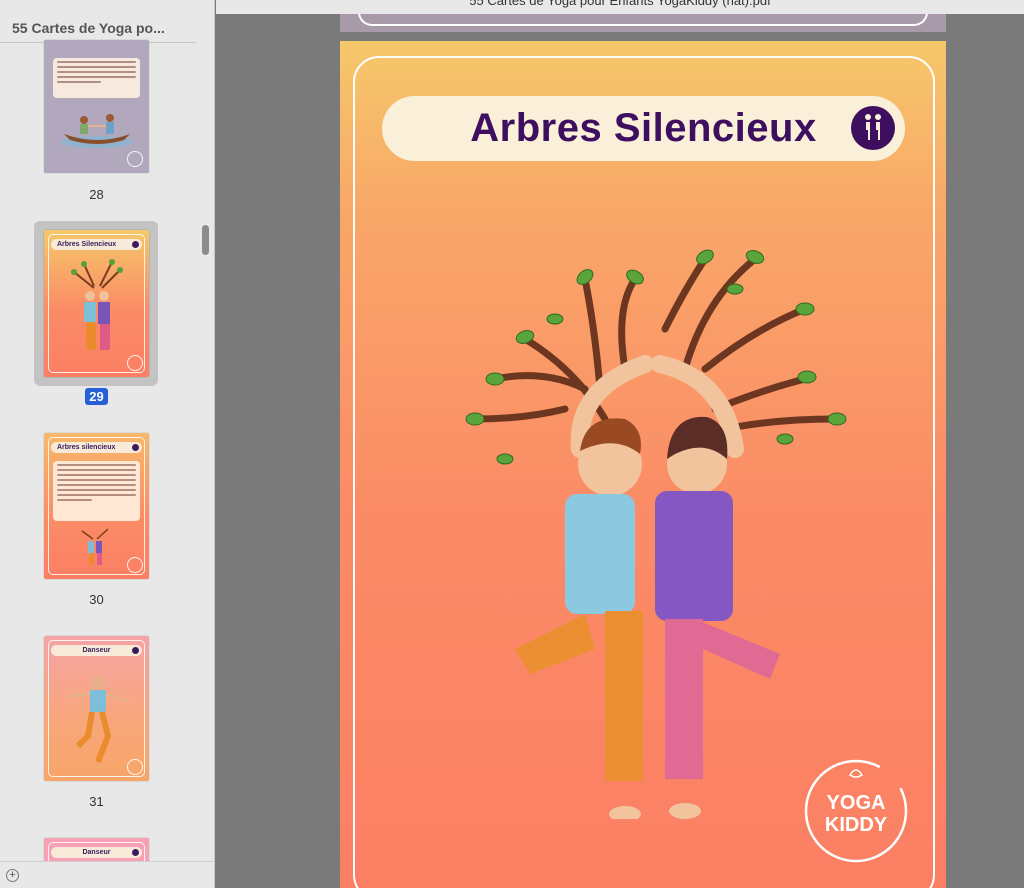 Image resolution: width=1024 pixels, height=888 pixels. I want to click on thumbnail-small-tree, so click(95, 546).